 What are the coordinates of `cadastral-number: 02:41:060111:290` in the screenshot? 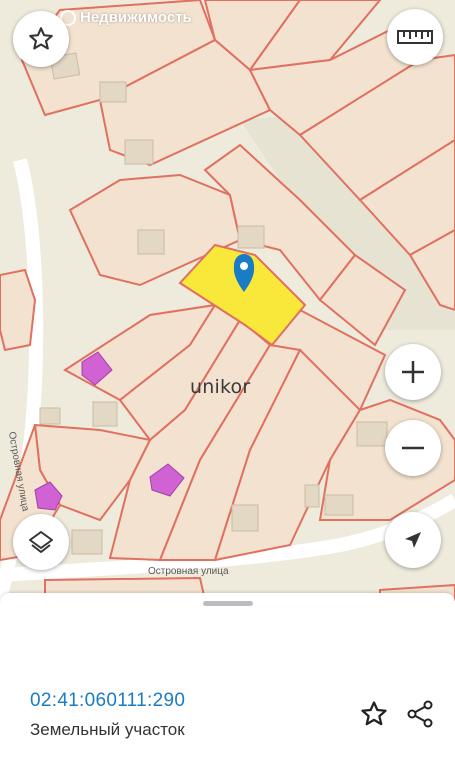 It's located at (107, 701).